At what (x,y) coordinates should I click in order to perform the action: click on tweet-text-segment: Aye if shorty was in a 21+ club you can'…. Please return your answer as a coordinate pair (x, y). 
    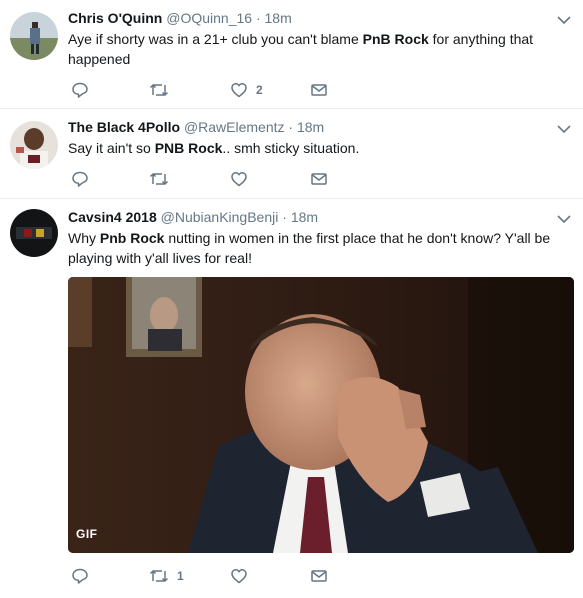
    Looking at the image, I should click on (215, 39).